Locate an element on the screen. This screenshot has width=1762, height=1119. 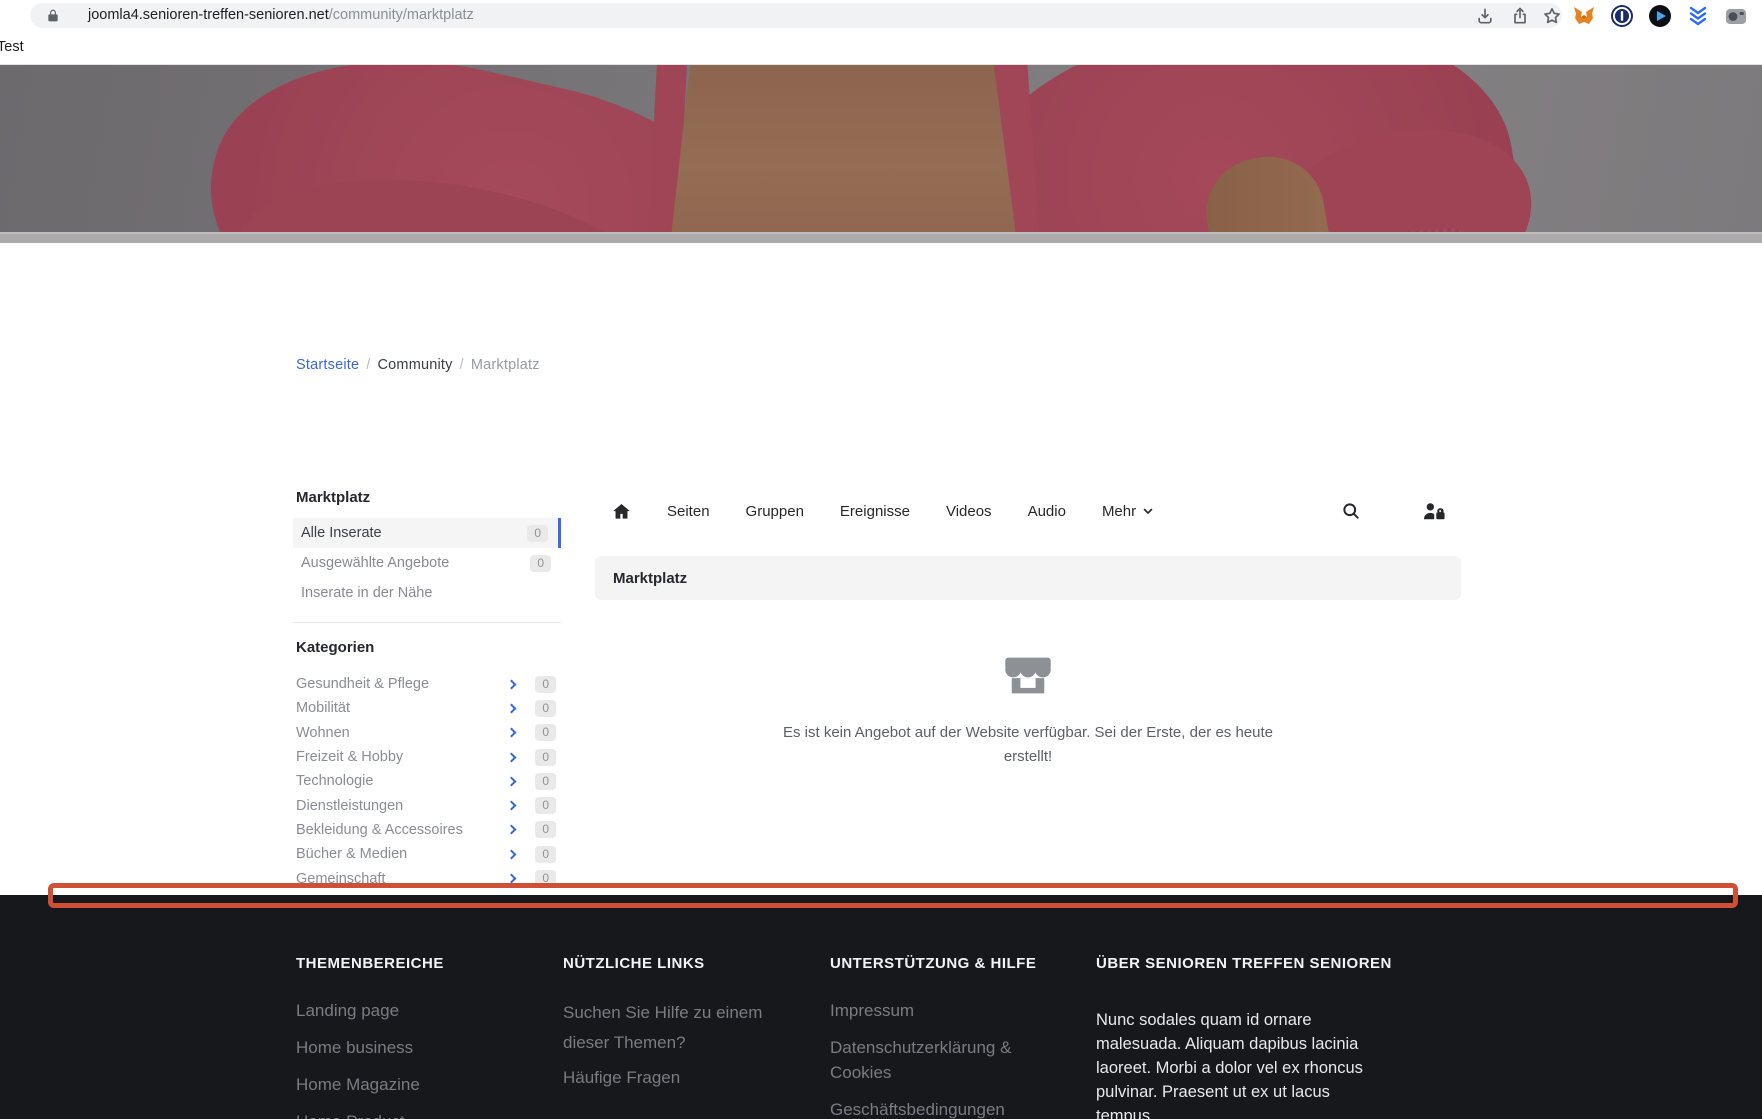
footer-column-title: THEMENBEREICHE is located at coordinates (370, 963).